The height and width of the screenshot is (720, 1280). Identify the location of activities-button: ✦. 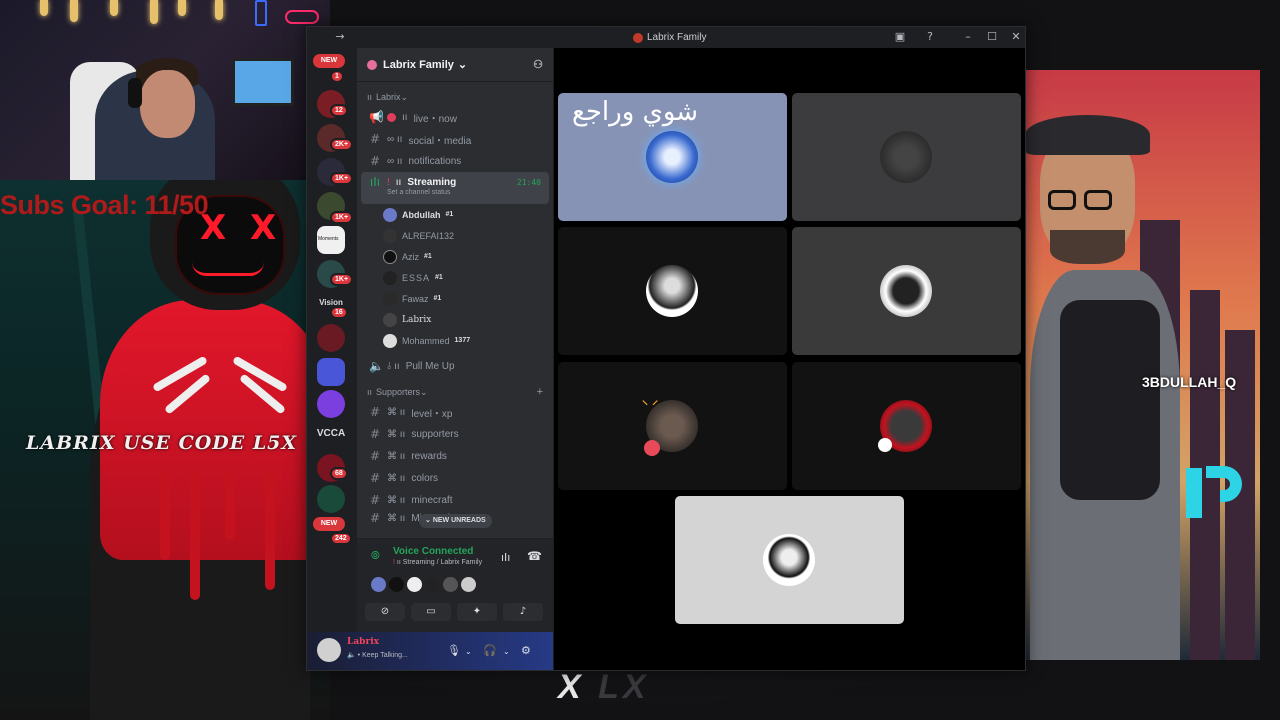
(477, 612).